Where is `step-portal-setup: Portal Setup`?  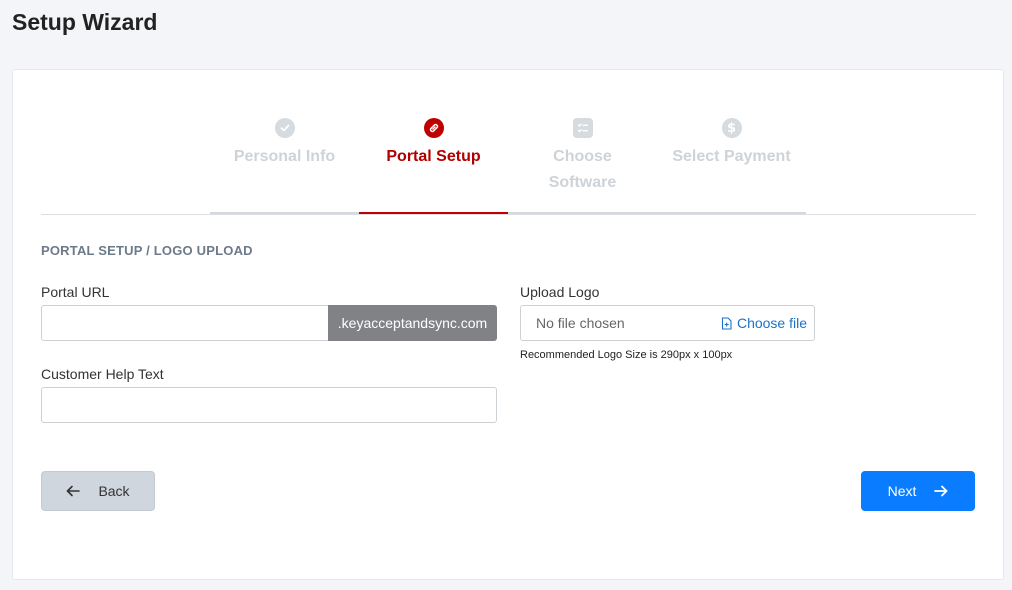 step-portal-setup: Portal Setup is located at coordinates (433, 165).